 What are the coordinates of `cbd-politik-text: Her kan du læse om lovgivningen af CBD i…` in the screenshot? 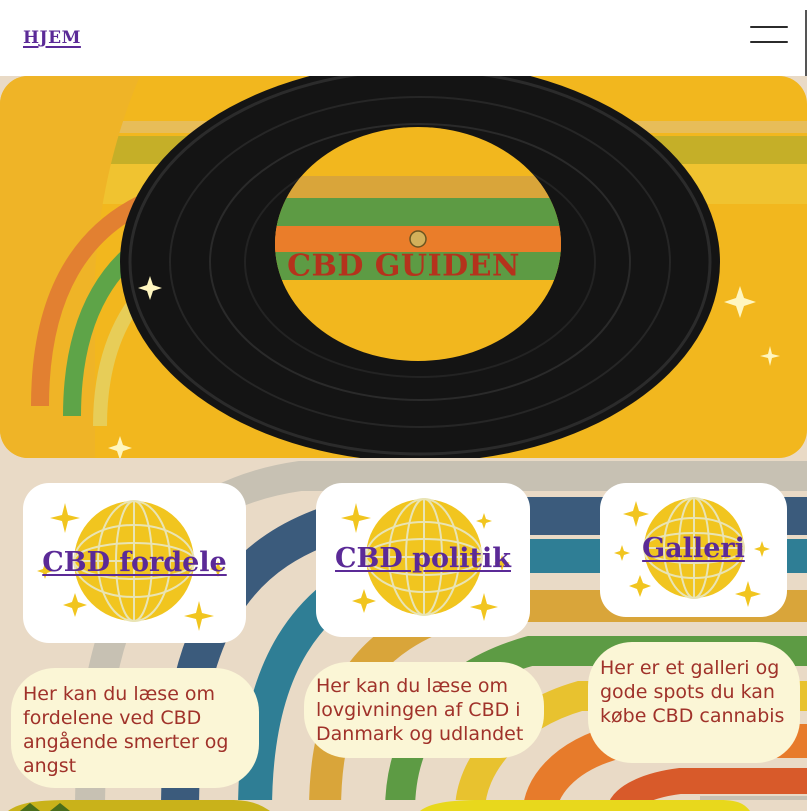 It's located at (420, 710).